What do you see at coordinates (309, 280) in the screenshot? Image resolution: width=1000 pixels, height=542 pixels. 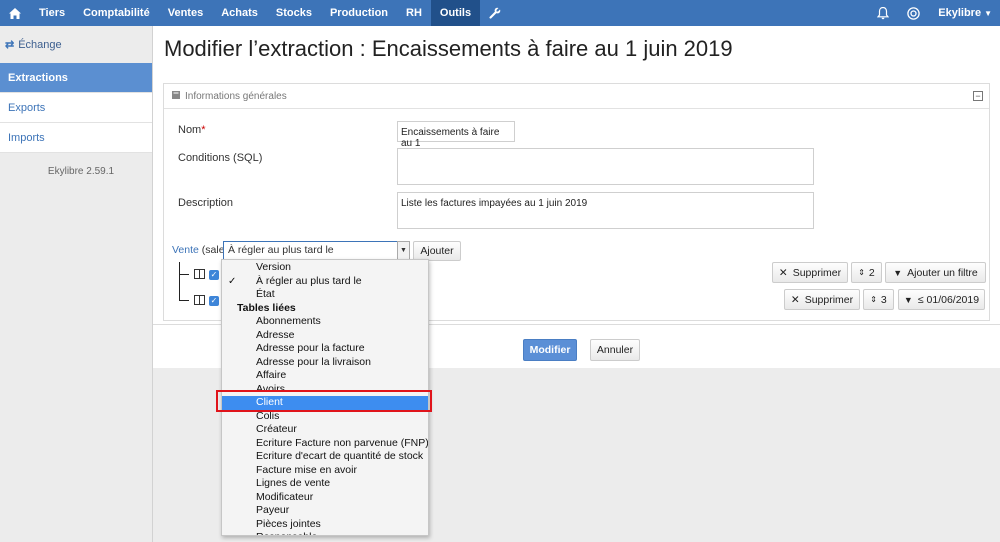 I see `dropdown-option-label: À régler au plus tard le` at bounding box center [309, 280].